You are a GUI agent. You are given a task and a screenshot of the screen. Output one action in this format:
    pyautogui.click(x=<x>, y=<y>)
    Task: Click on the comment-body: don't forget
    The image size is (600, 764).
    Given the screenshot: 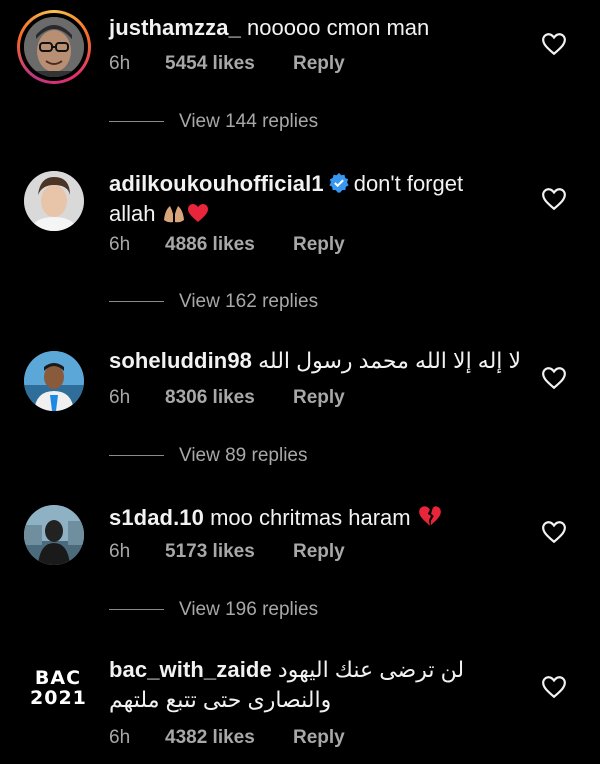 What is the action you would take?
    pyautogui.click(x=408, y=183)
    